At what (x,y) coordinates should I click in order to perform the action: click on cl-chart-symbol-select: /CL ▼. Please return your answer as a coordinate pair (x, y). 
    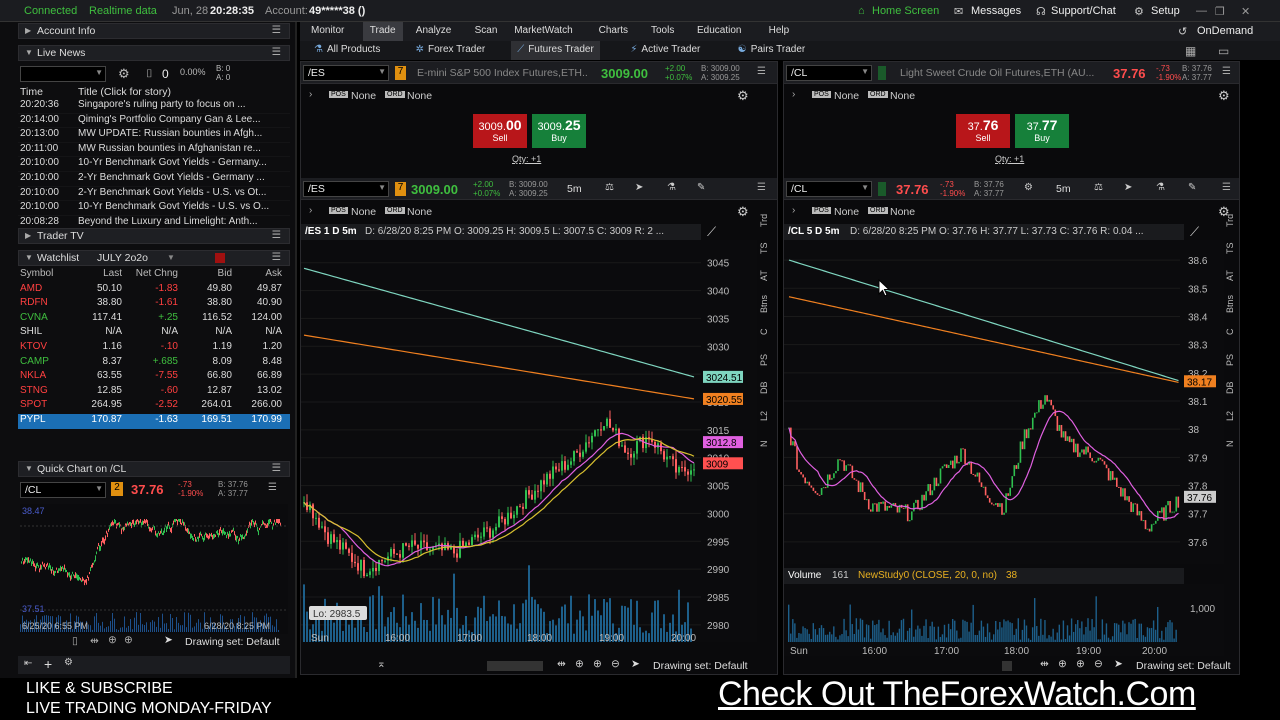
    Looking at the image, I should click on (829, 189).